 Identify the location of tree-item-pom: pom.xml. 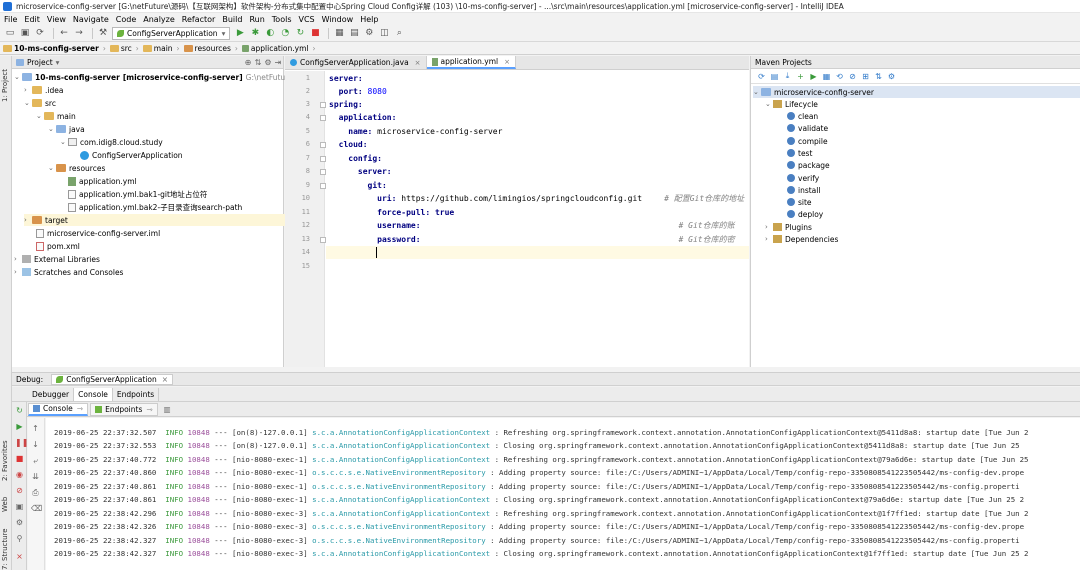
(58, 246).